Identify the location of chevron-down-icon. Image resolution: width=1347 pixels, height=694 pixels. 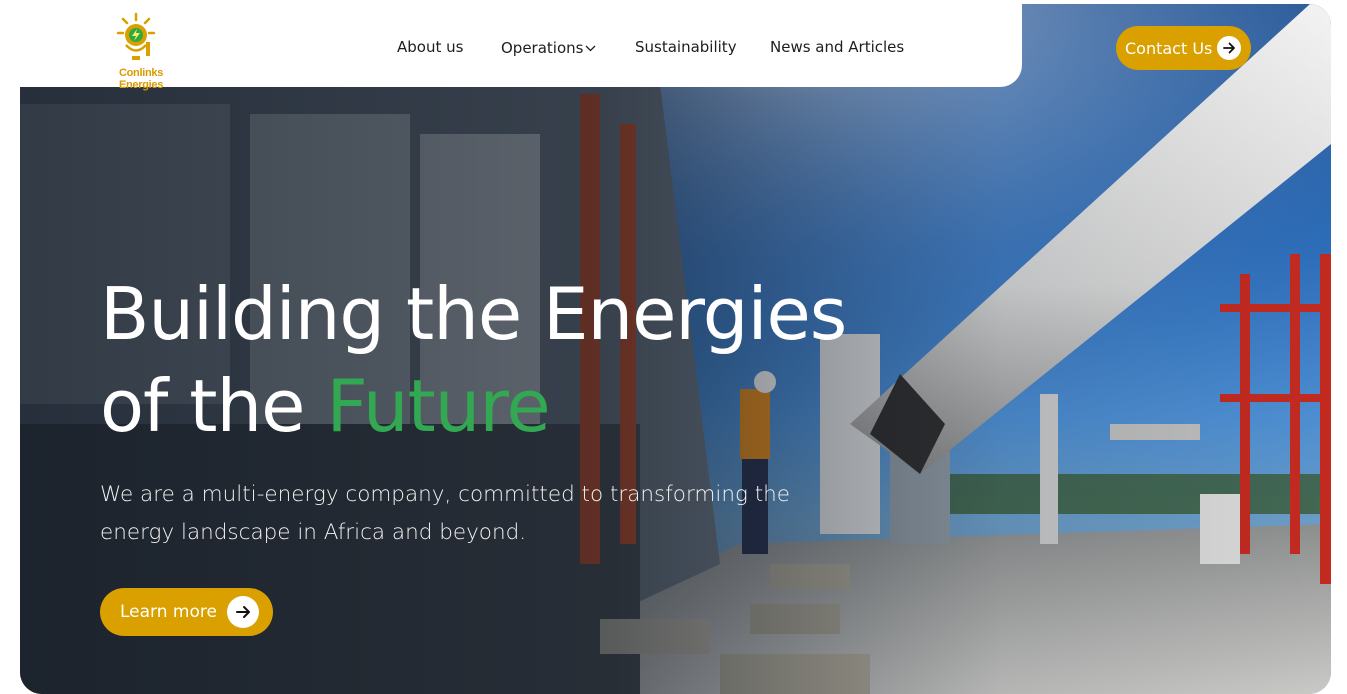
(590, 47).